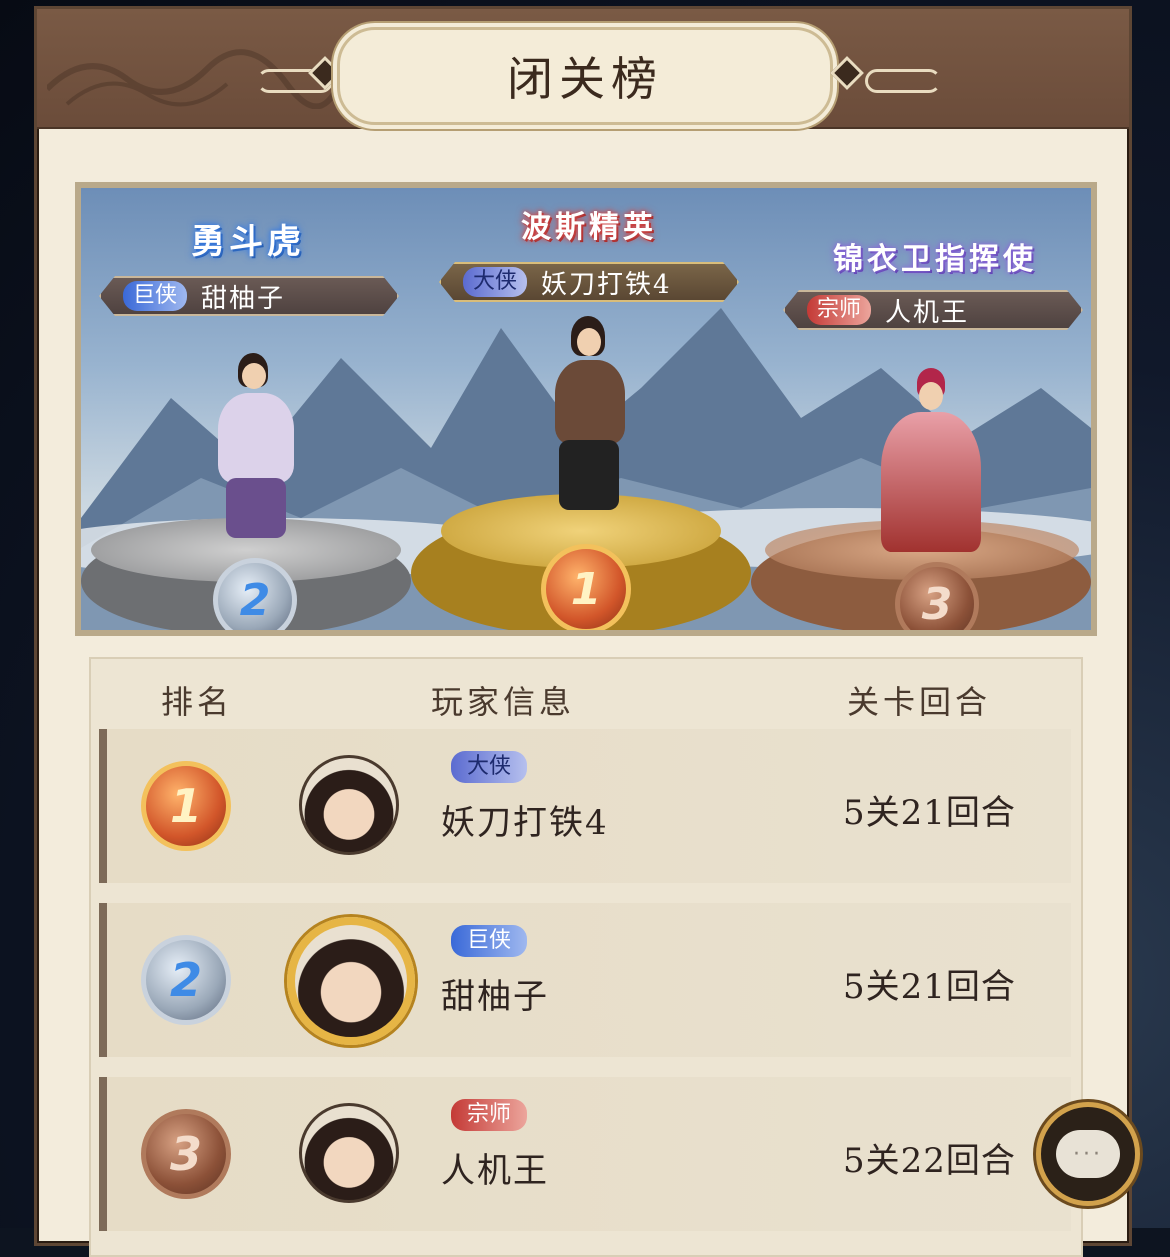  Describe the element at coordinates (919, 702) in the screenshot. I see `column-header-score: 关卡回合` at that location.